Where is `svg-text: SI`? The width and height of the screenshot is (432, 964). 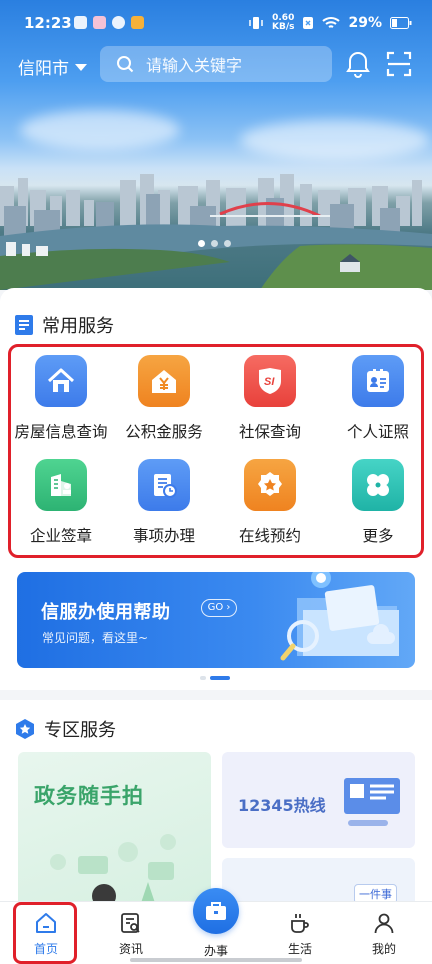
svg-text: SI is located at coordinates (269, 382).